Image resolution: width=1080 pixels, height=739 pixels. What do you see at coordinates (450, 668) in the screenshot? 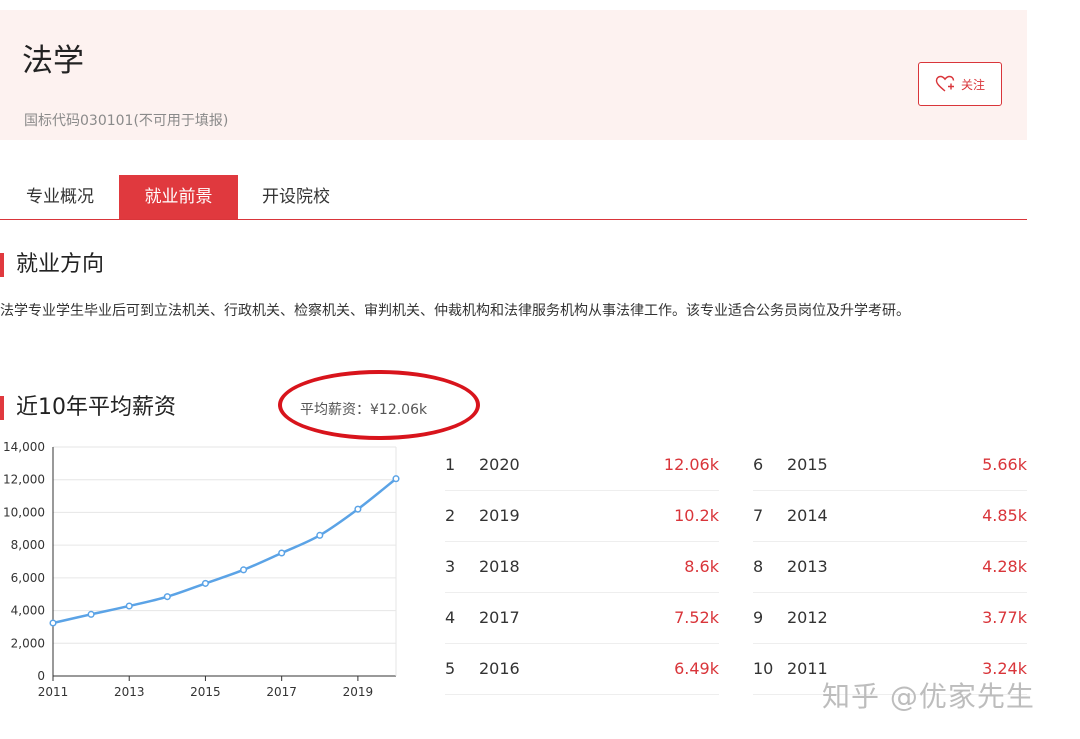
I see `rank-number: 5` at bounding box center [450, 668].